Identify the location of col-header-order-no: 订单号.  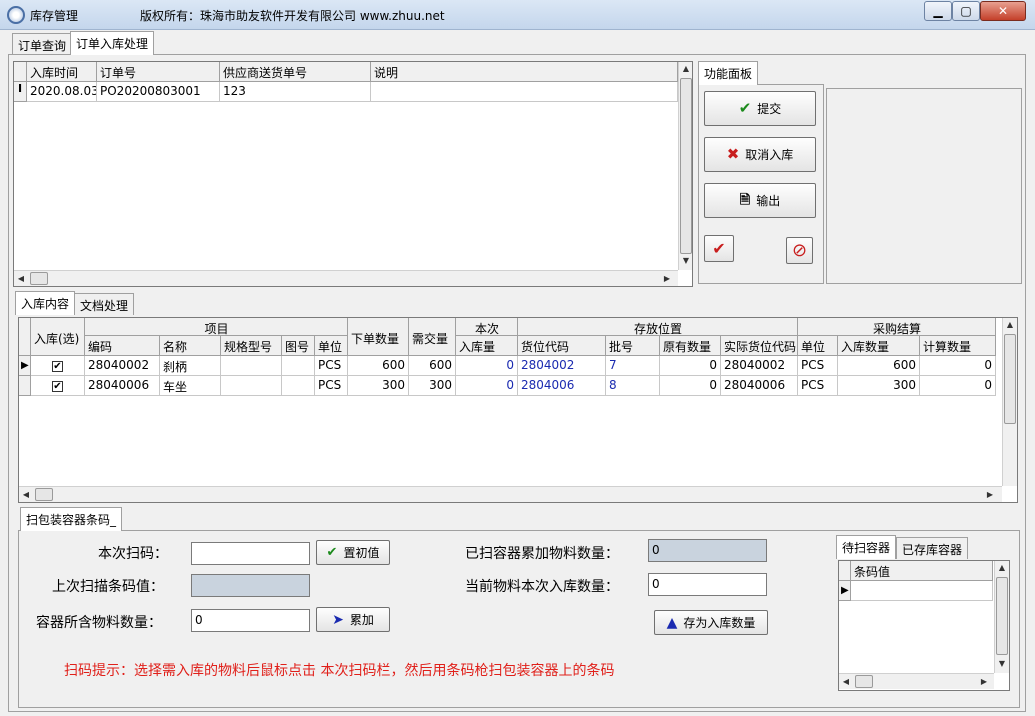
(158, 72).